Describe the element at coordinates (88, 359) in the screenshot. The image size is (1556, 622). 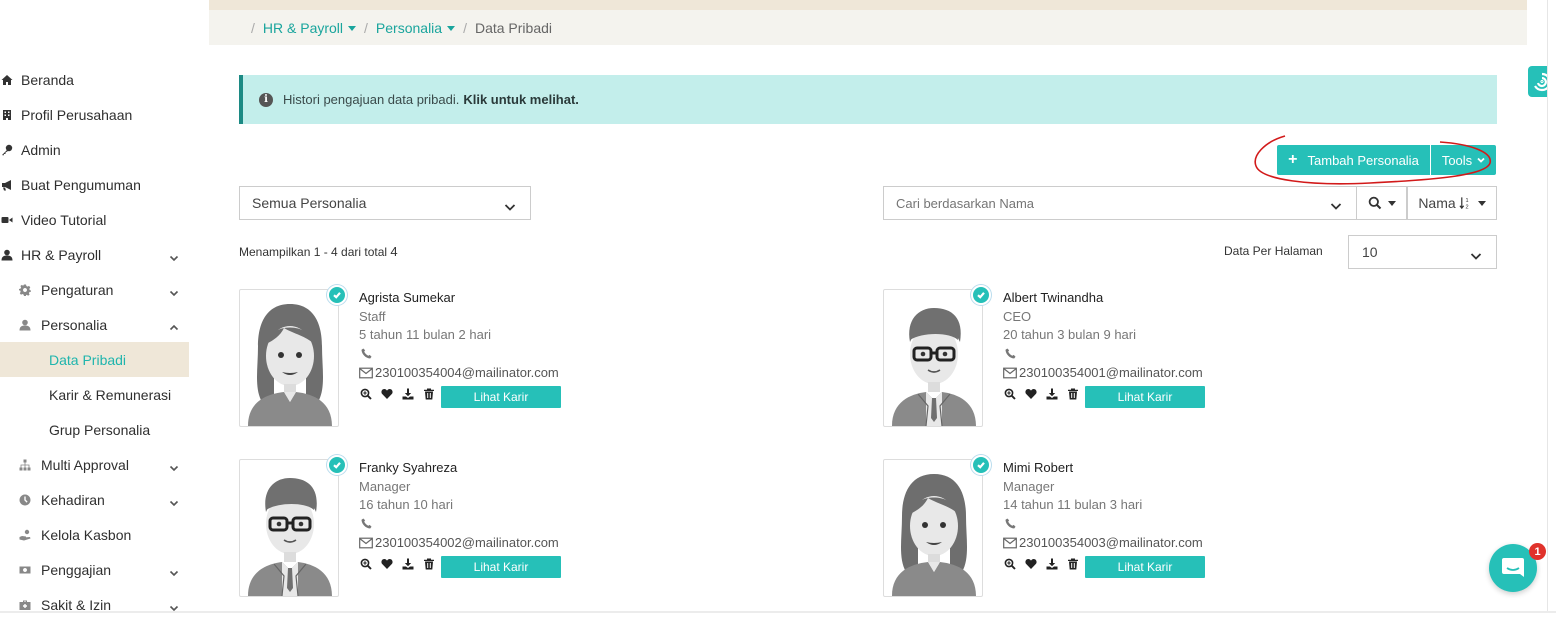
I see `sidebar-item-label: Data Pribadi` at that location.